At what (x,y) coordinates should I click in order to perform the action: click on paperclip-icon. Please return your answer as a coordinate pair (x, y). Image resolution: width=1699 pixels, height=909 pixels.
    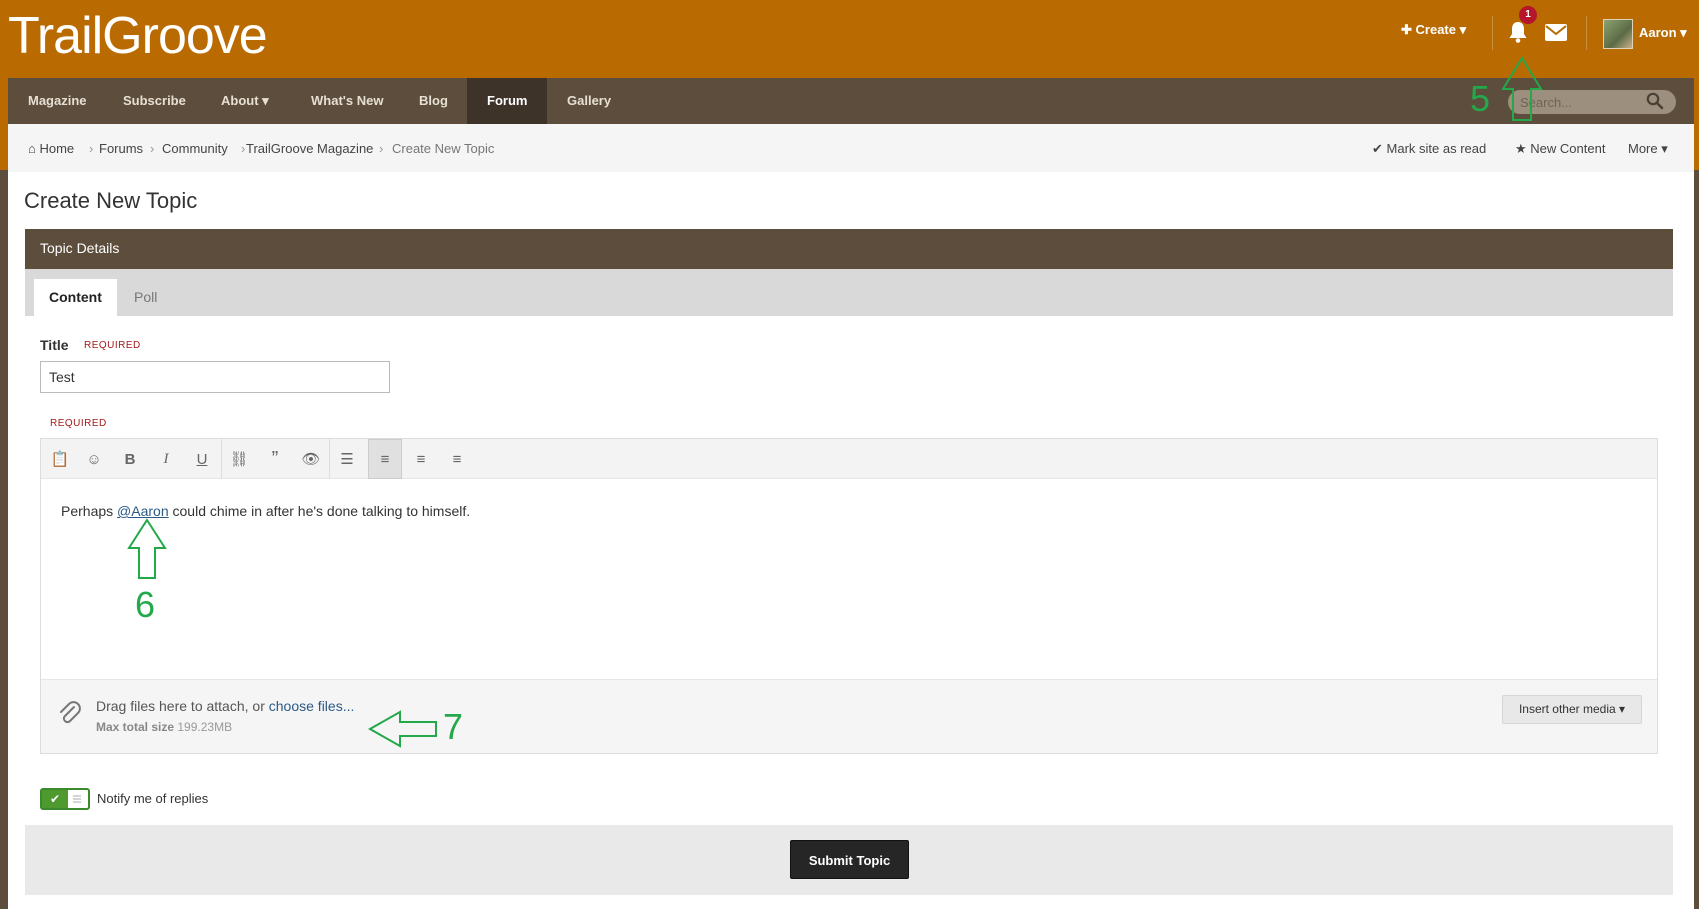
    Looking at the image, I should click on (70, 712).